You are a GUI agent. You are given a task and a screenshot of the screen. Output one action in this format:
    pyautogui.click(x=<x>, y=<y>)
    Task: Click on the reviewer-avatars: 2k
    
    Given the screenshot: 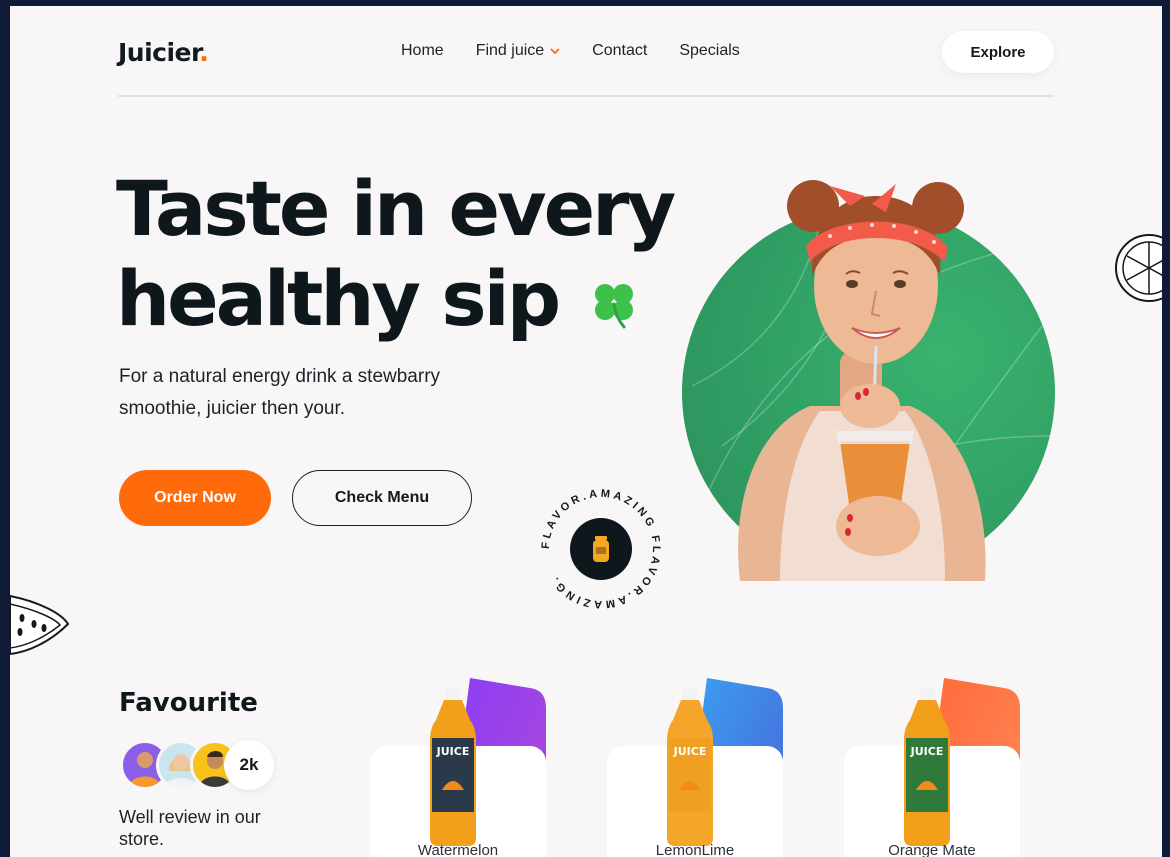 What is the action you would take?
    pyautogui.click(x=200, y=766)
    